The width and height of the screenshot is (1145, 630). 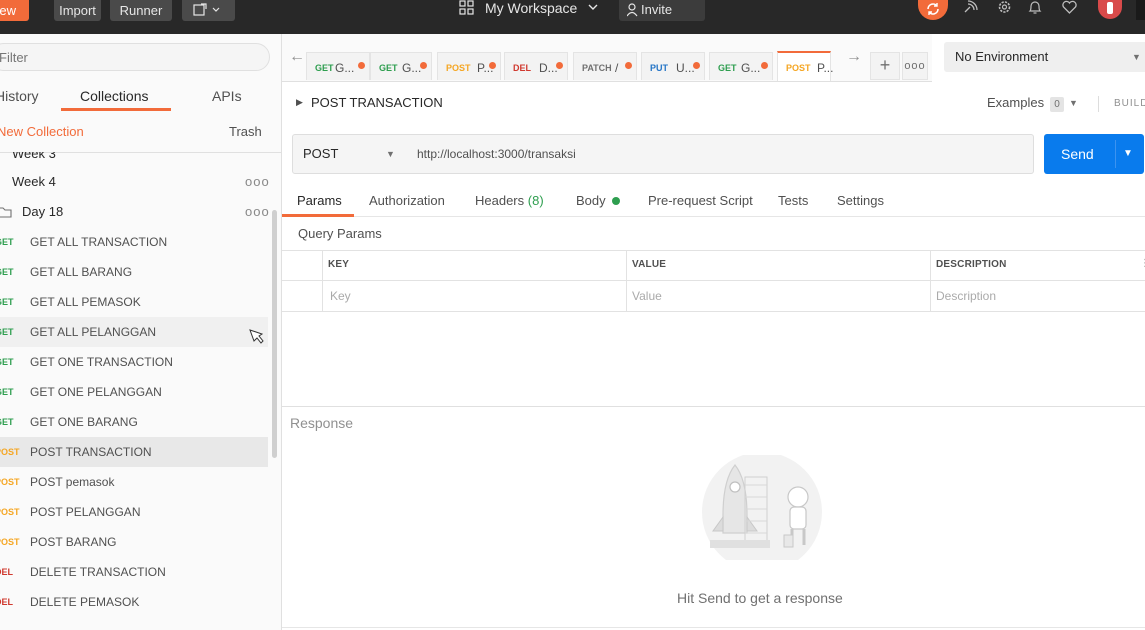 I want to click on new-button: New, so click(x=14, y=10).